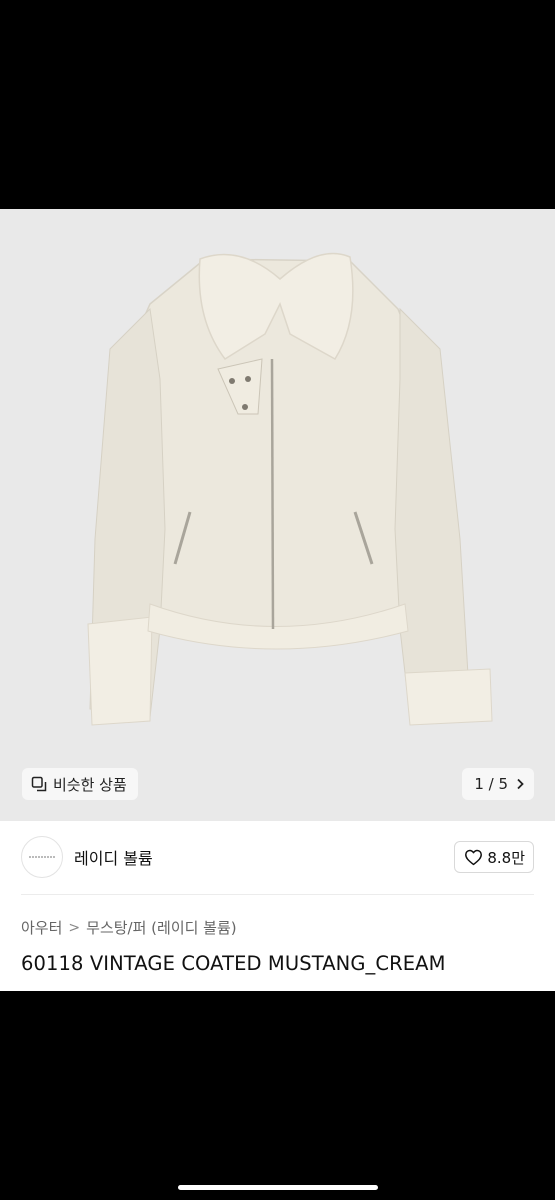  What do you see at coordinates (278, 1187) in the screenshot?
I see `home-indicator` at bounding box center [278, 1187].